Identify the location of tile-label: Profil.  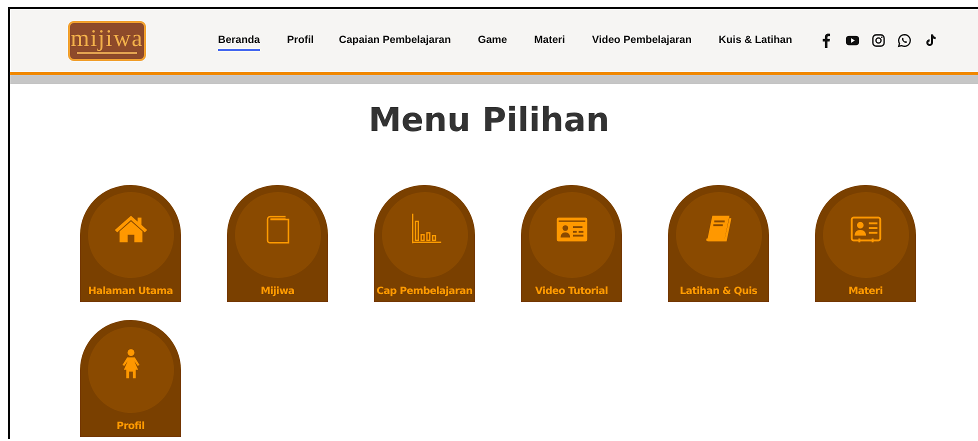
(131, 426).